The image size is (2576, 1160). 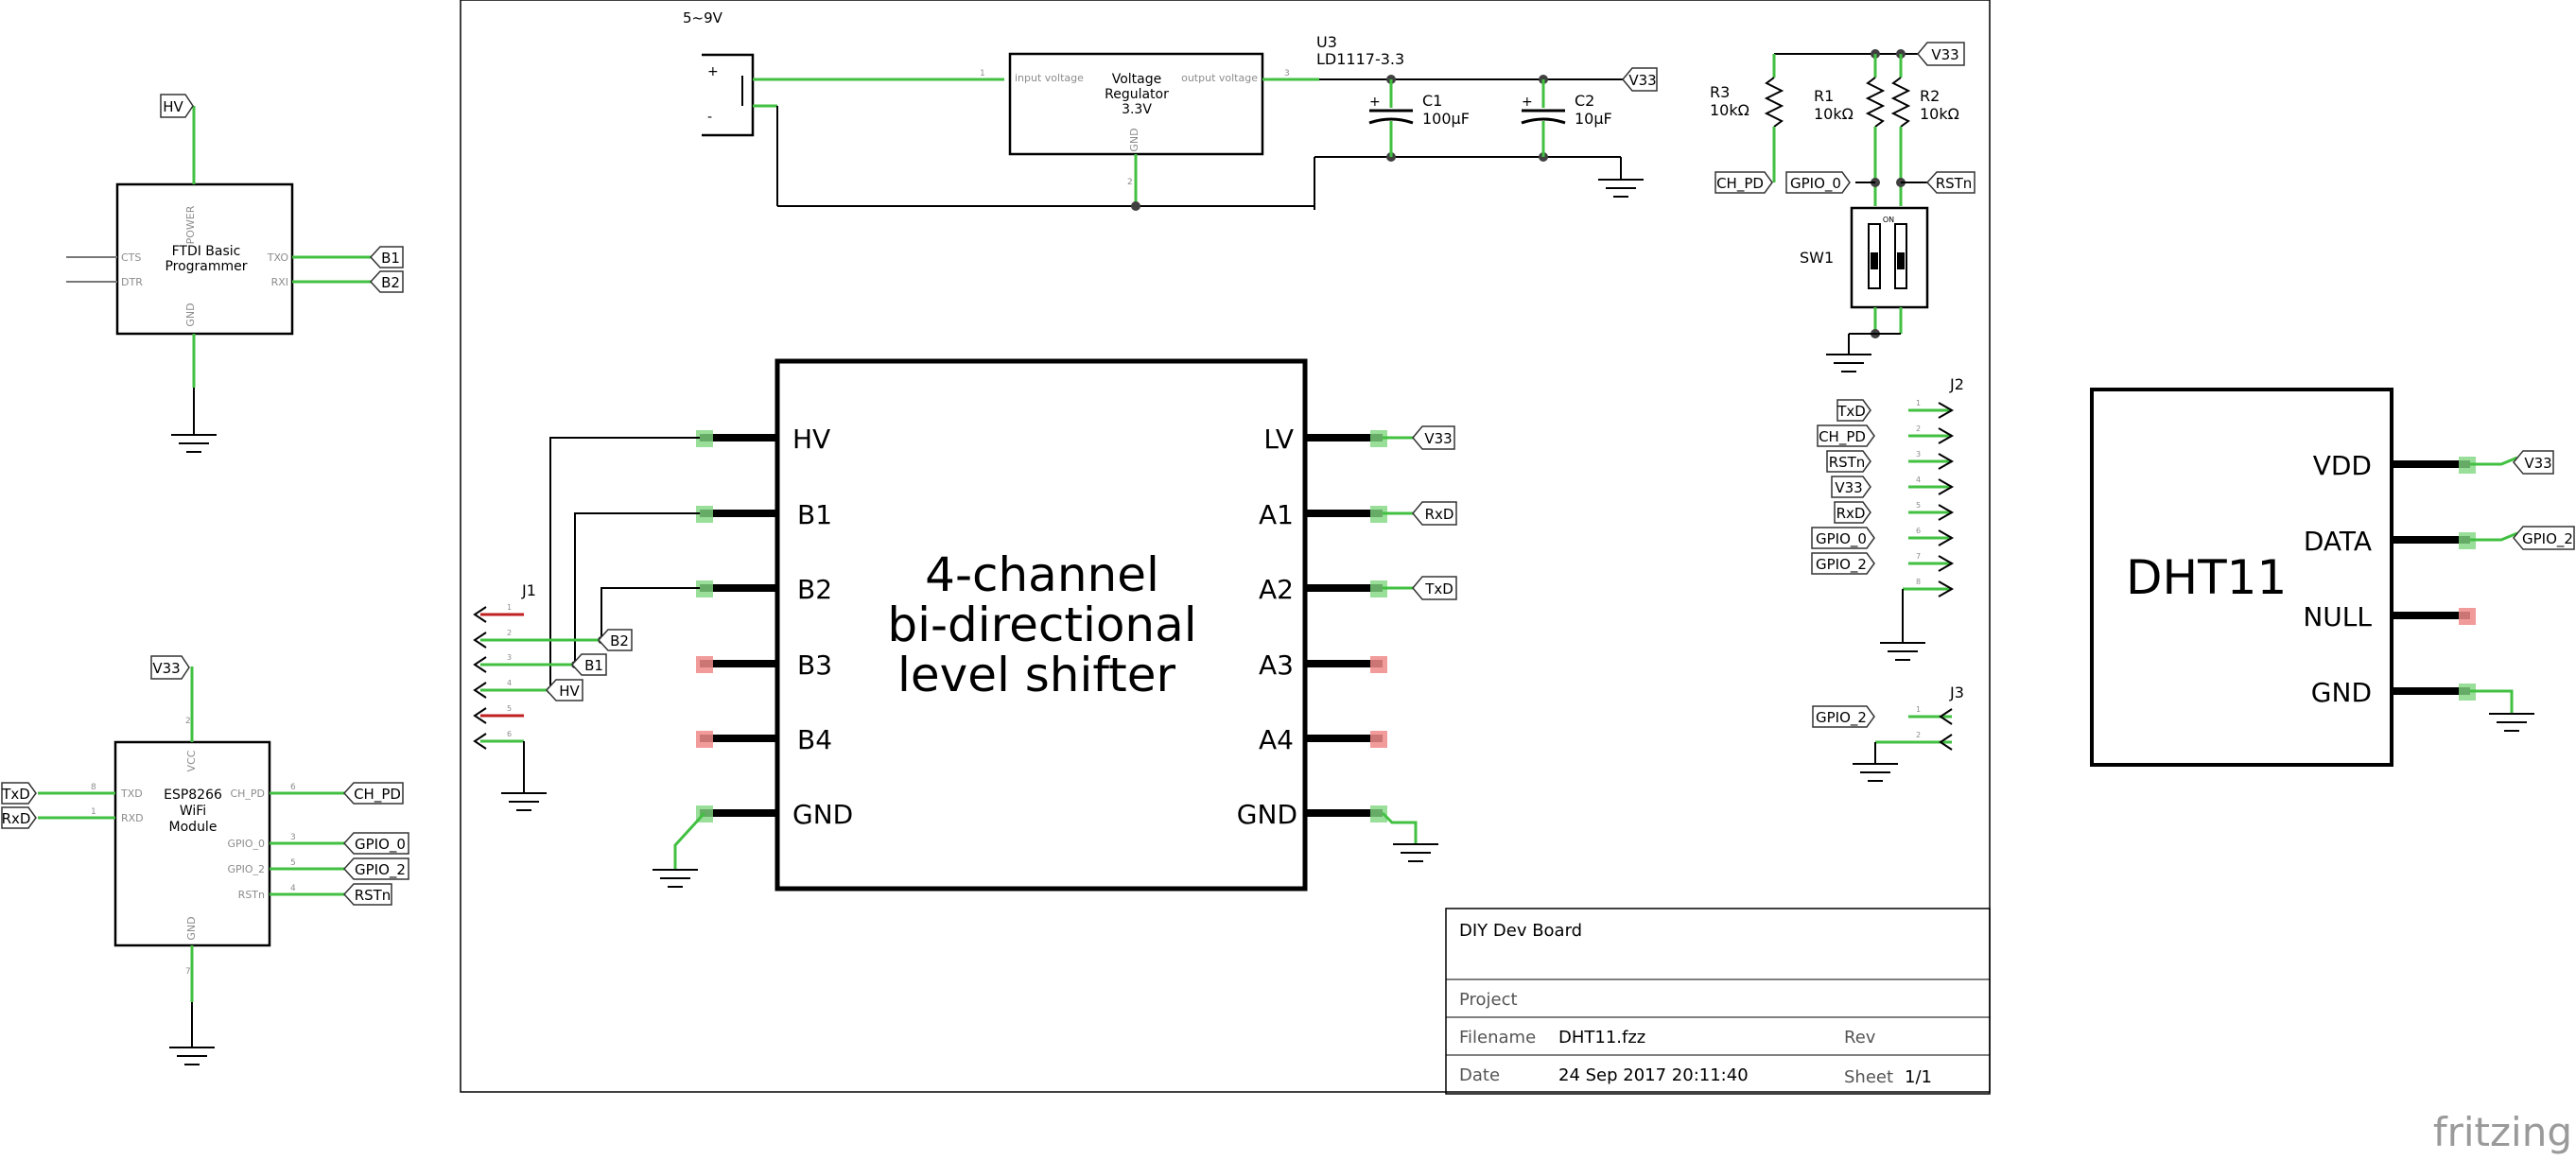 I want to click on net-label-gpio2-j3: GPIO_2, so click(x=1843, y=717).